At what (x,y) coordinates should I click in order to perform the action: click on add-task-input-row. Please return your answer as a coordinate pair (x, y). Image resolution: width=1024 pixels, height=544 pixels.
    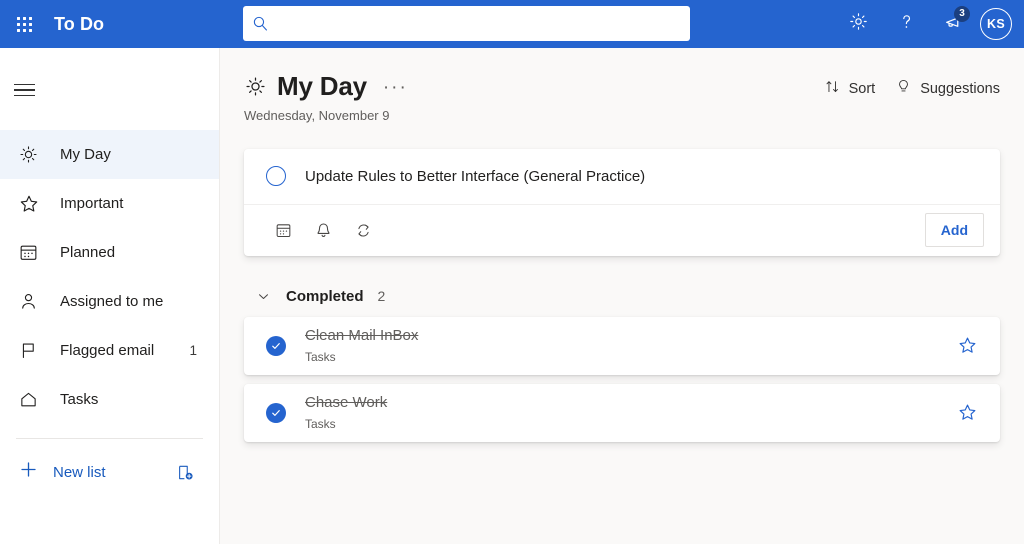
    Looking at the image, I should click on (622, 177).